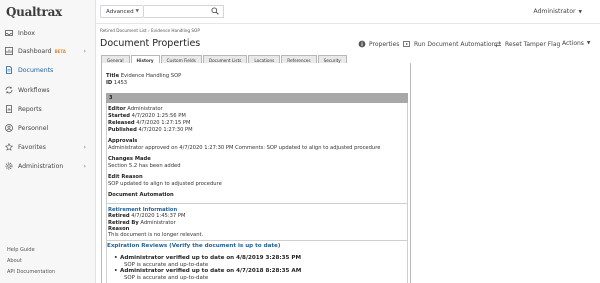 The width and height of the screenshot is (600, 283). What do you see at coordinates (35, 51) in the screenshot?
I see `sidebar-item-label: Dashboard` at bounding box center [35, 51].